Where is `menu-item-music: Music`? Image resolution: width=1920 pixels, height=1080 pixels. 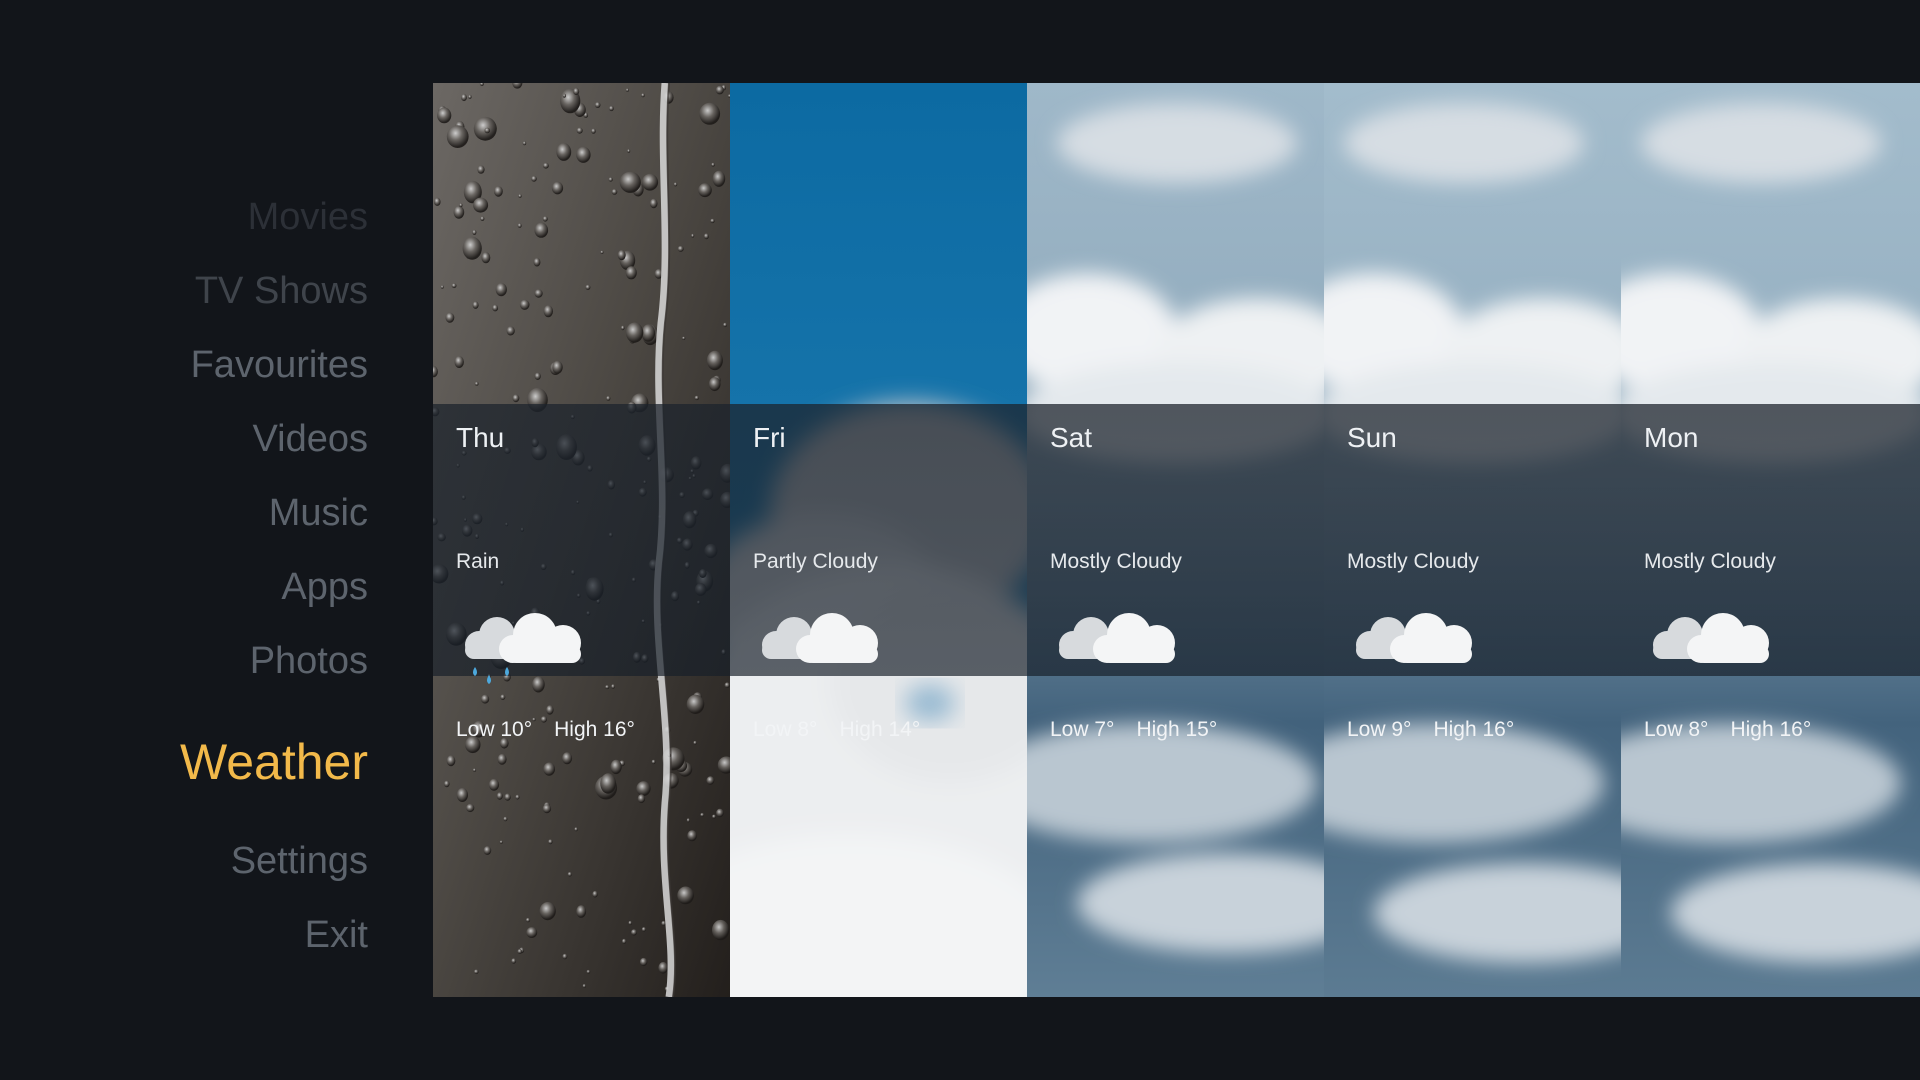
menu-item-music: Music is located at coordinates (318, 513).